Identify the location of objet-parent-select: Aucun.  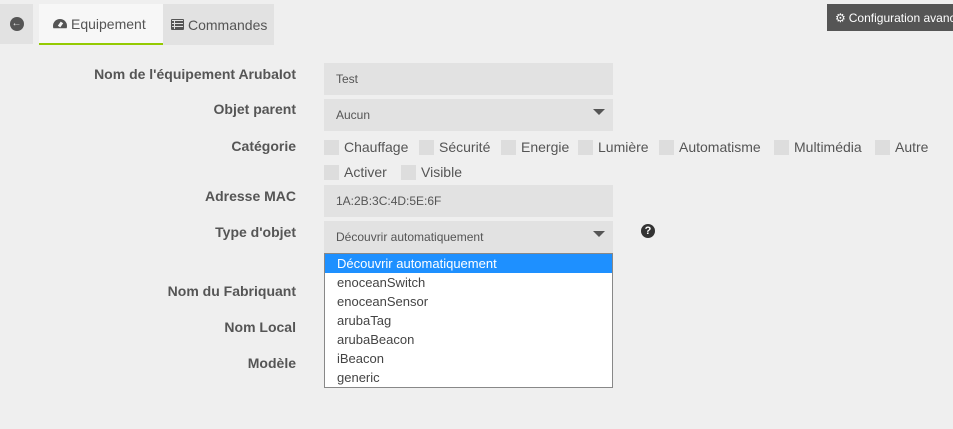
(468, 115).